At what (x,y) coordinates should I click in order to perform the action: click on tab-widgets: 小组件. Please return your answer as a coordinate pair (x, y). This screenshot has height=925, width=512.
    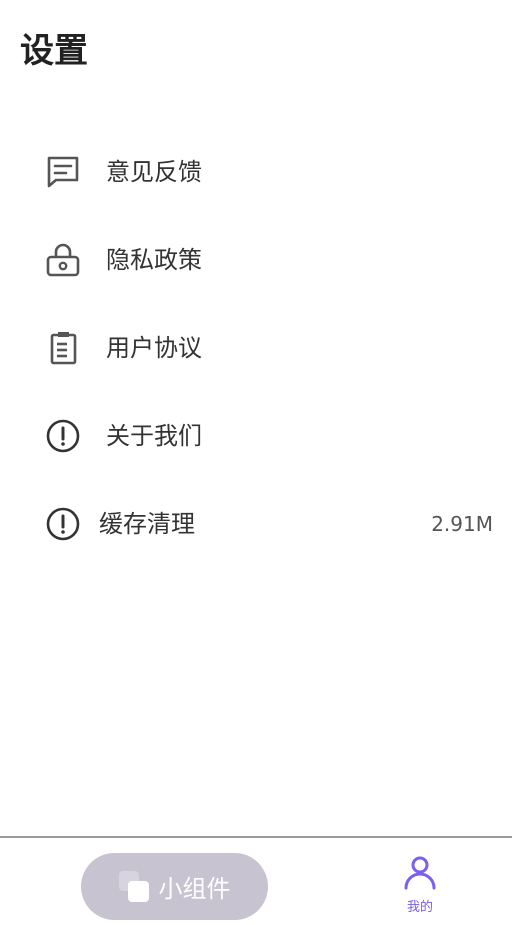
    Looking at the image, I should click on (174, 886).